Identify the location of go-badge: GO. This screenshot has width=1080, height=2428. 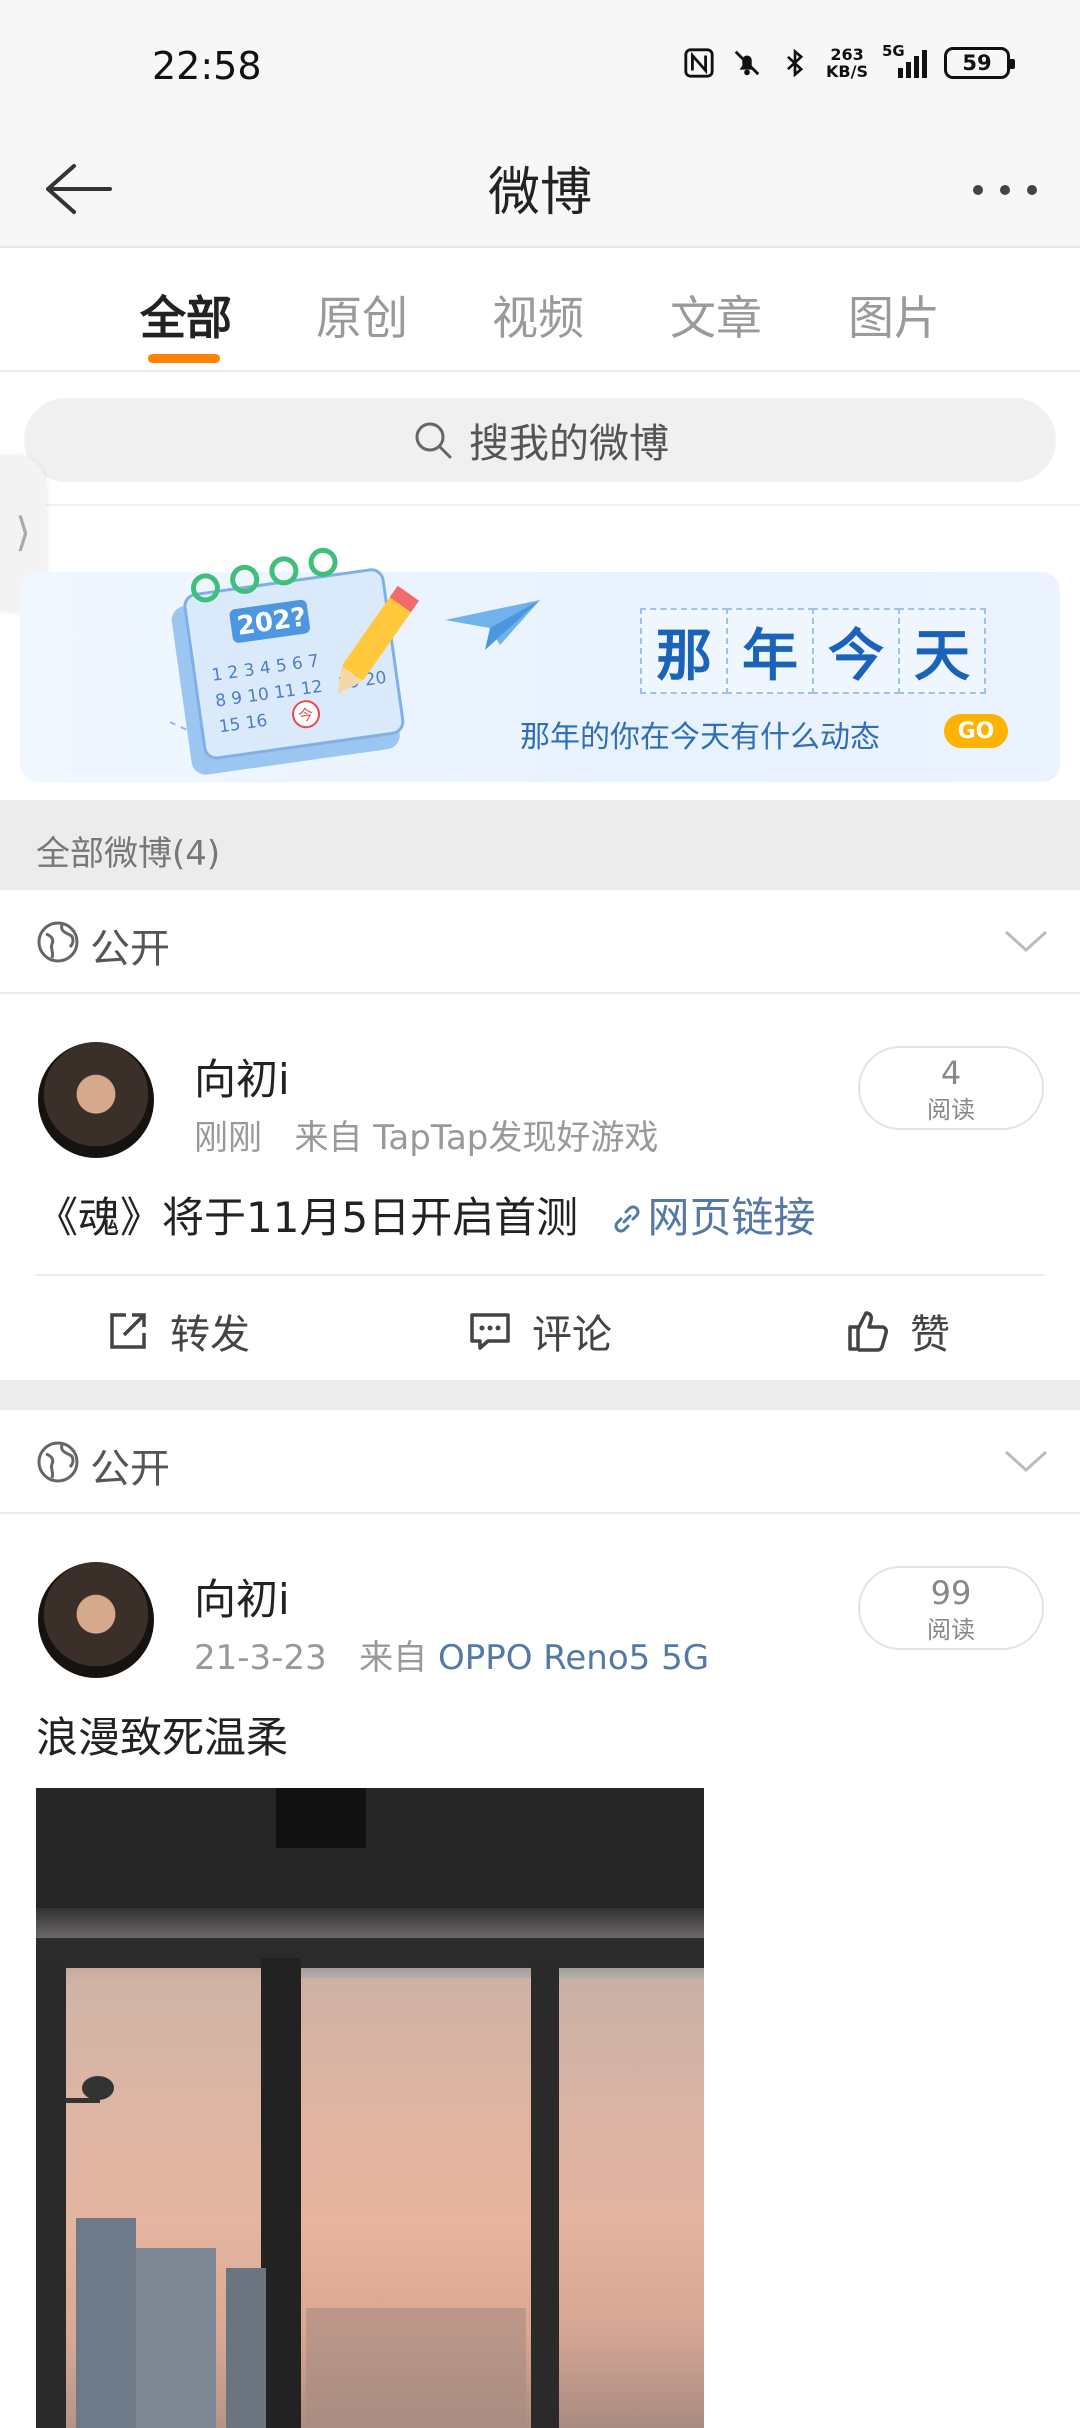
(976, 731).